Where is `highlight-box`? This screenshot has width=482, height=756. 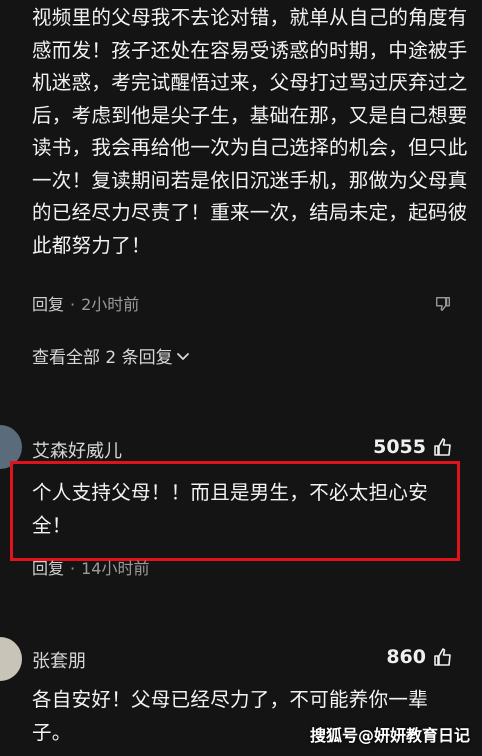 highlight-box is located at coordinates (235, 511).